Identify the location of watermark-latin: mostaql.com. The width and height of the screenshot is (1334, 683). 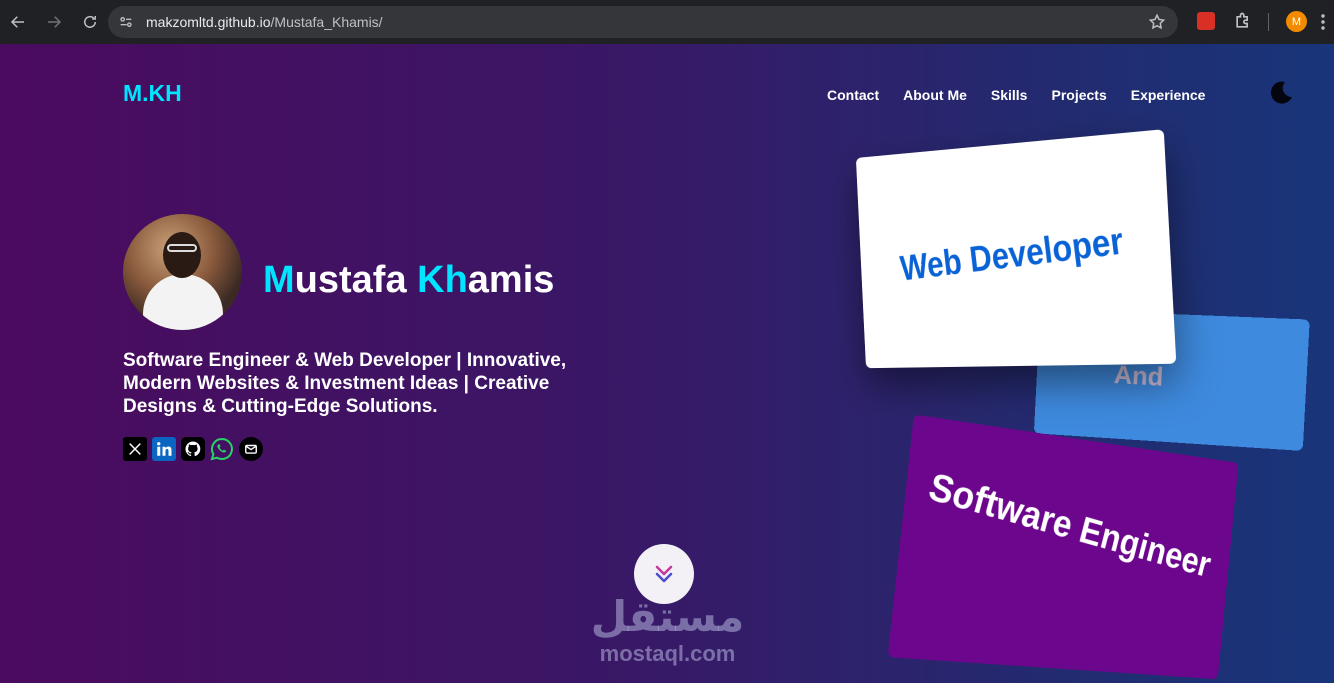
(667, 654).